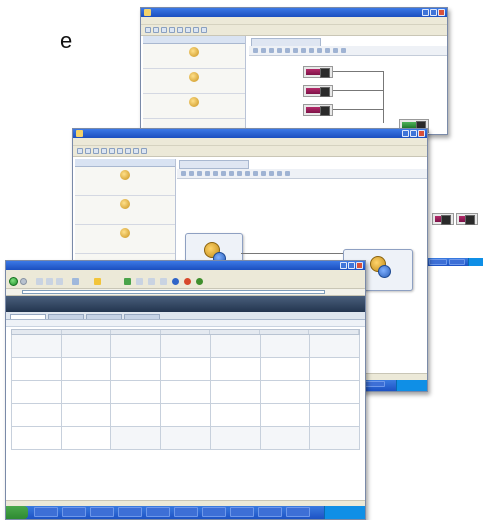  I want to click on forward-icon, so click(23, 281).